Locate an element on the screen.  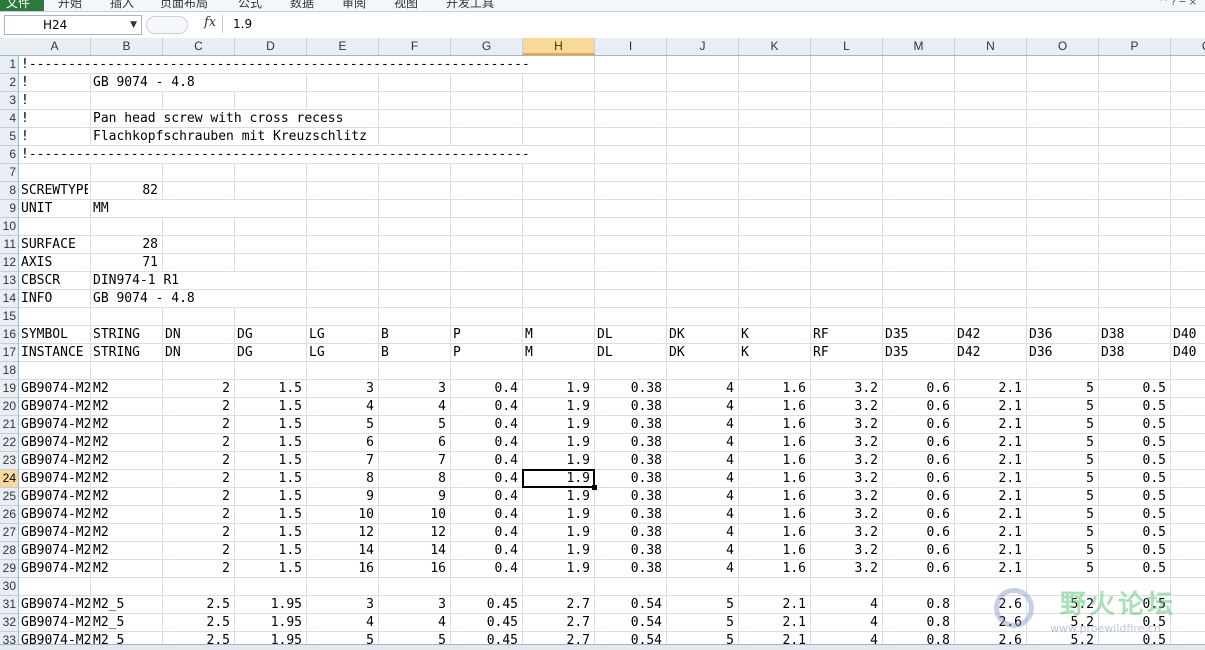
cell-c26: 2 is located at coordinates (197, 514).